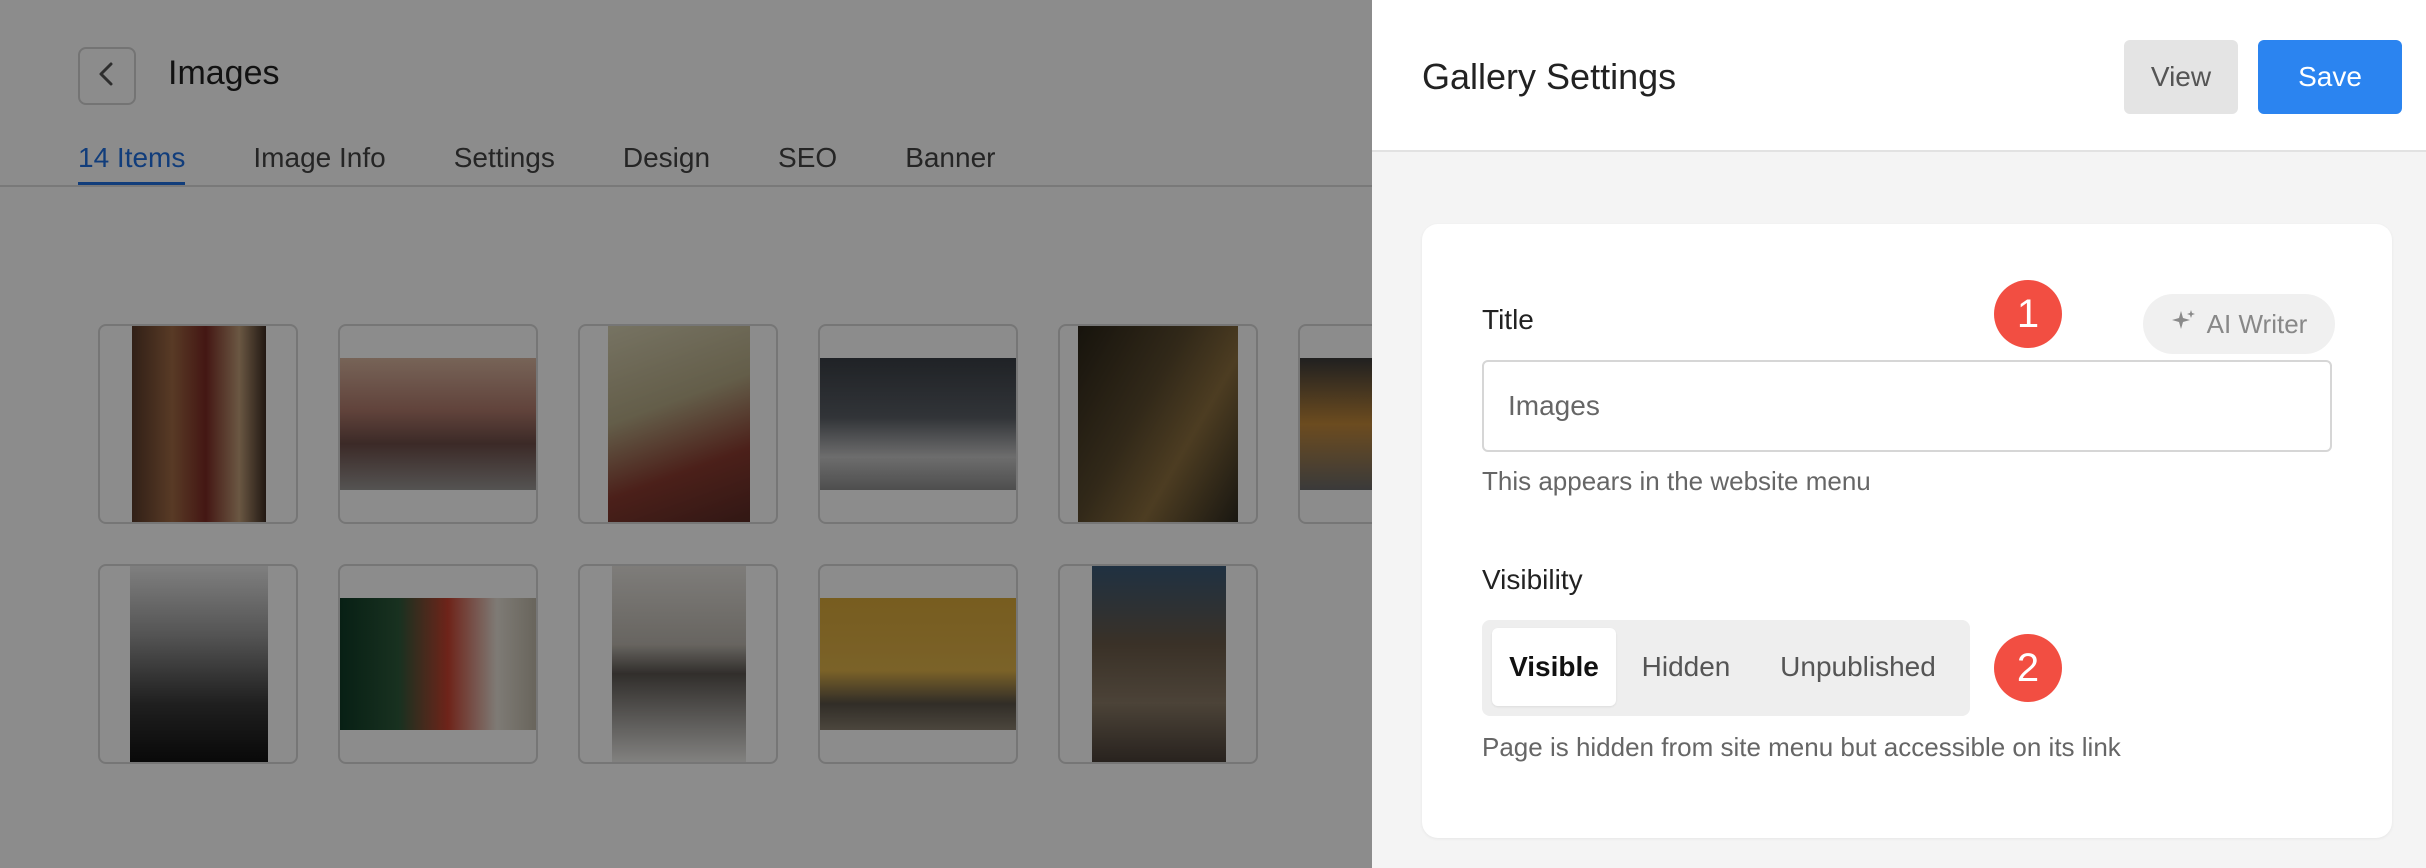 This screenshot has width=2426, height=868. I want to click on ai-writer-label: AI Writer, so click(2257, 323).